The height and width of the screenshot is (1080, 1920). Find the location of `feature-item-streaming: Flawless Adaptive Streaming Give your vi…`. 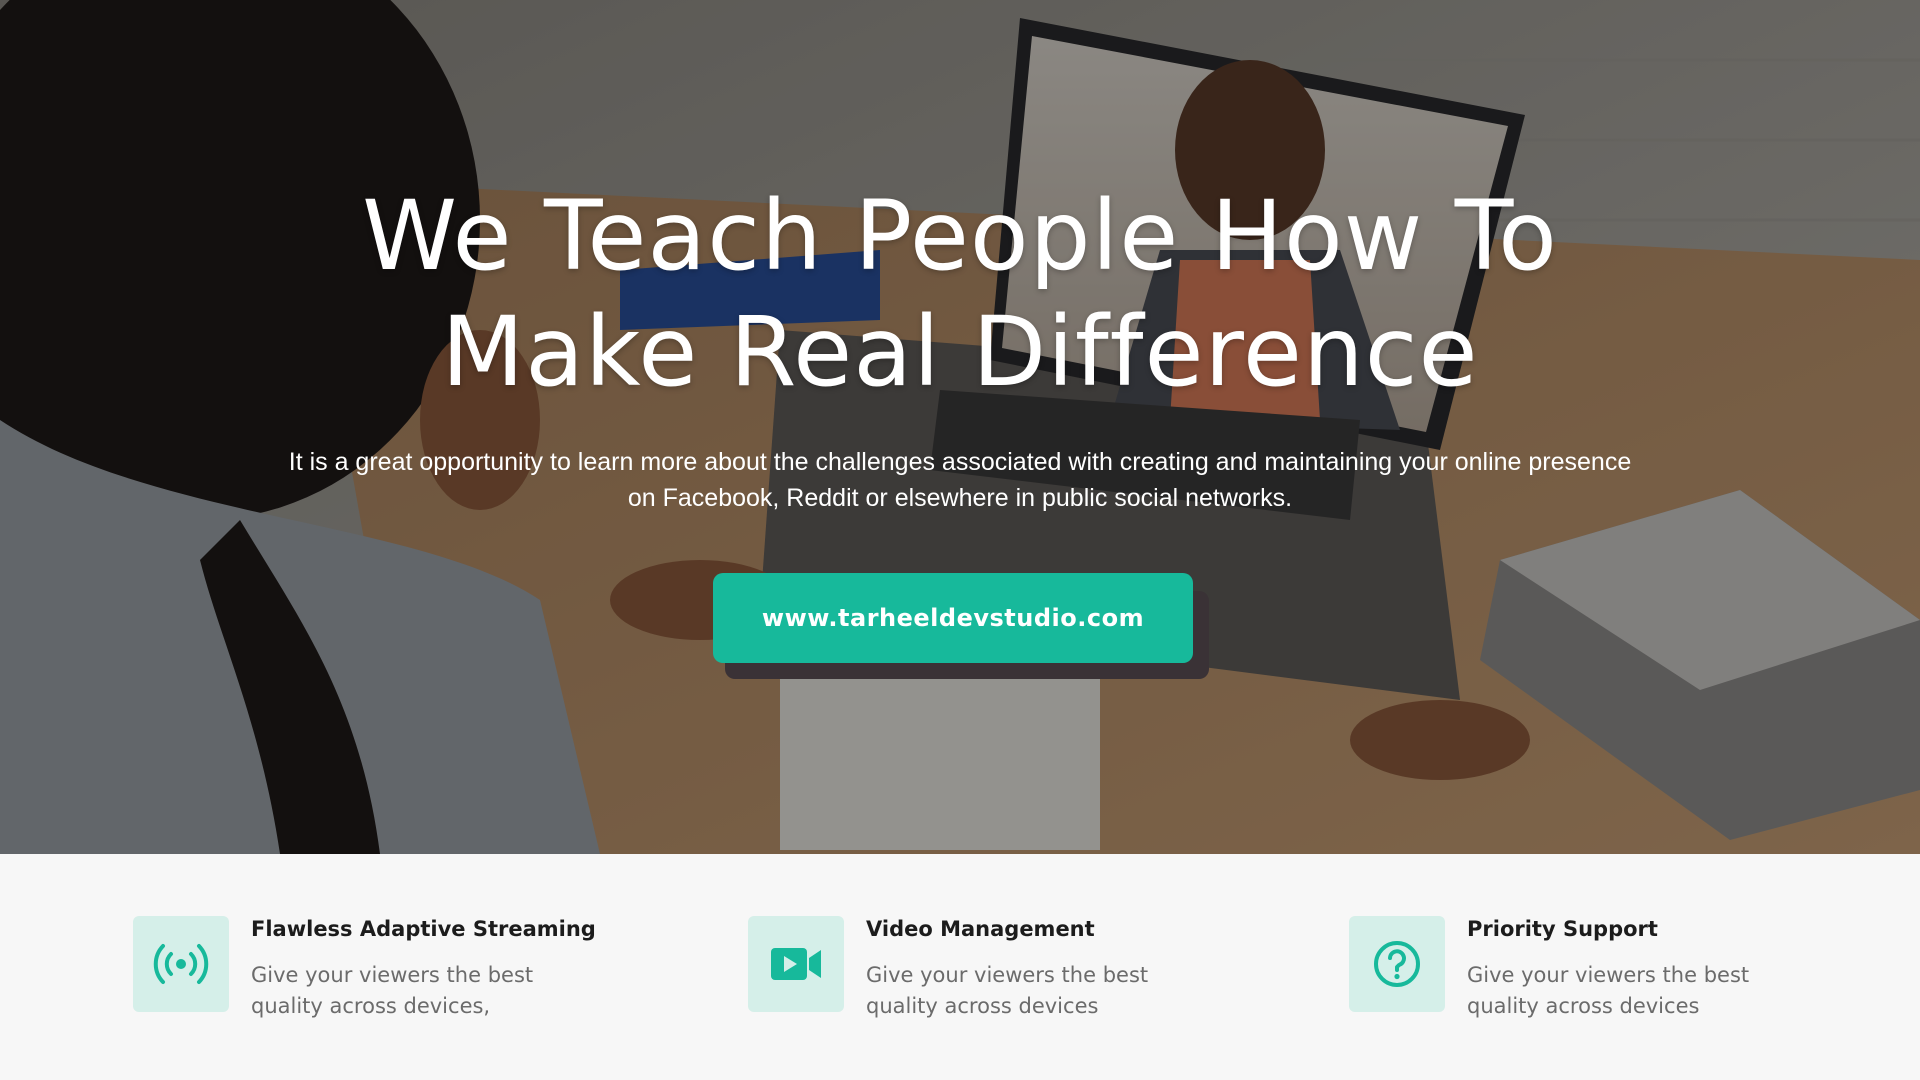

feature-item-streaming: Flawless Adaptive Streaming Give your vi… is located at coordinates (393, 981).